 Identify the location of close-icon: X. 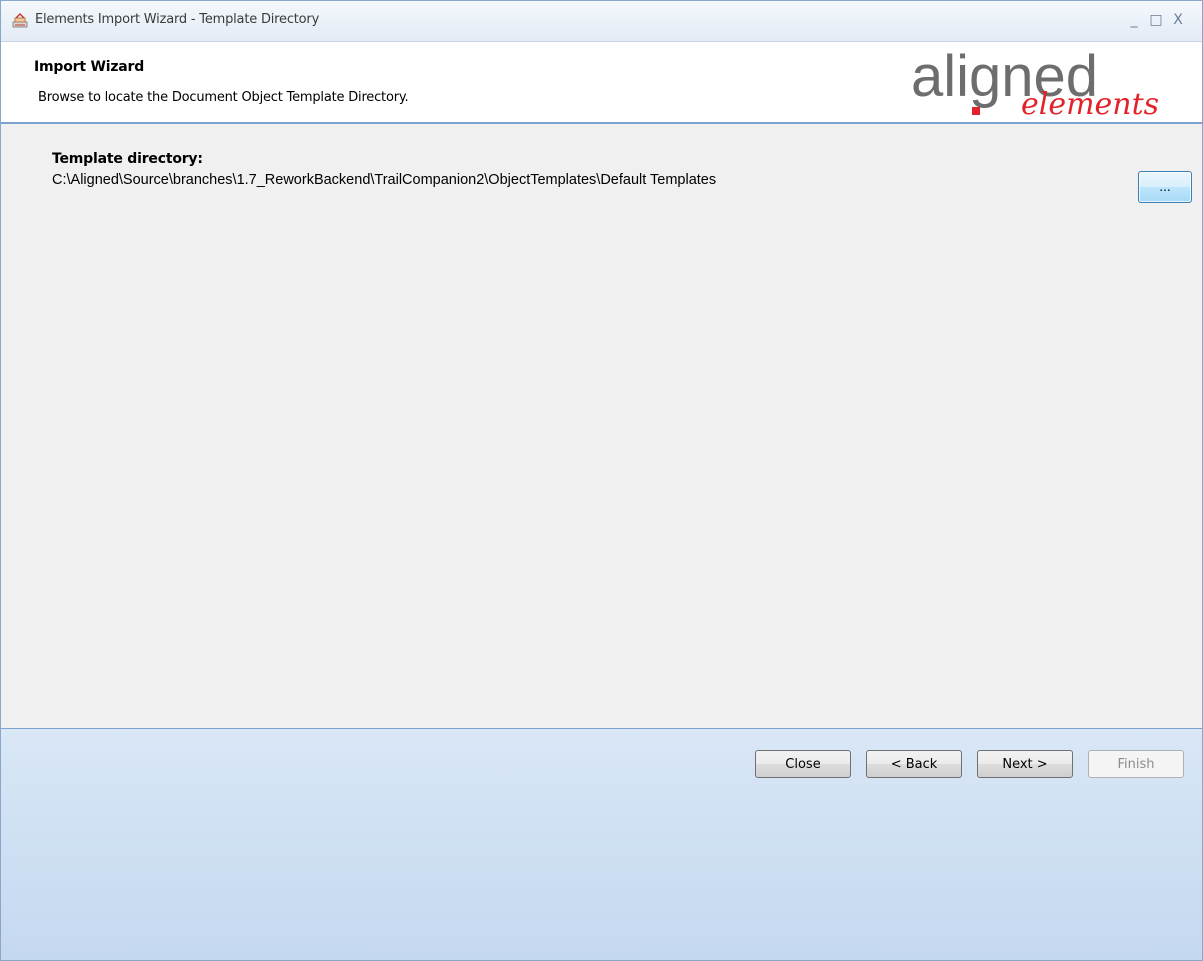
(1178, 20).